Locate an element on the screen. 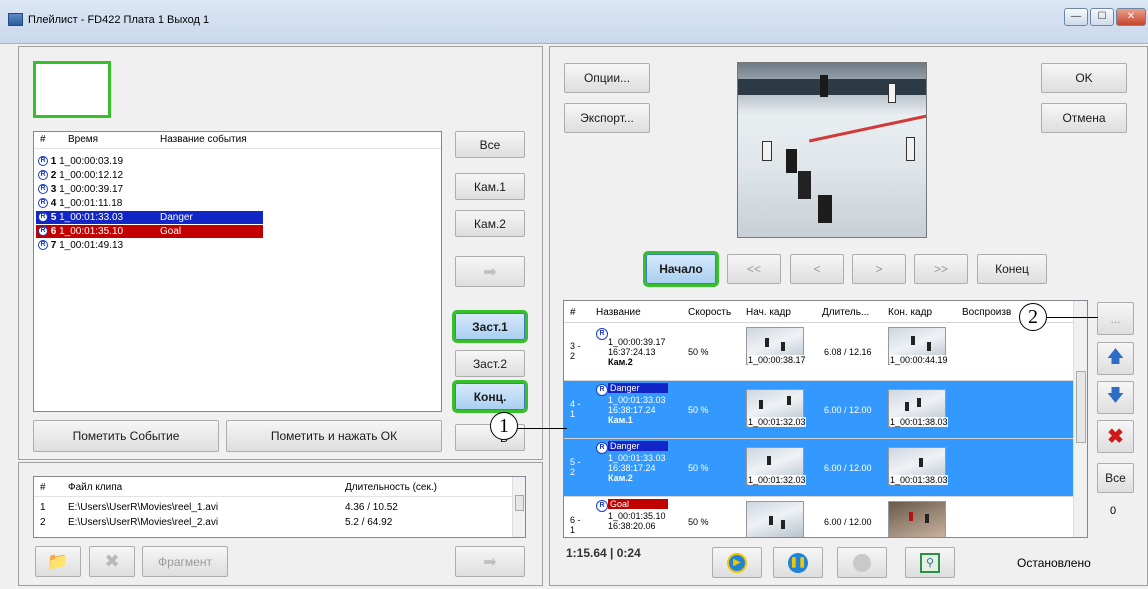 This screenshot has height=589, width=1148. list-item: R 3 1_00:00:39.17 is located at coordinates (149, 189).